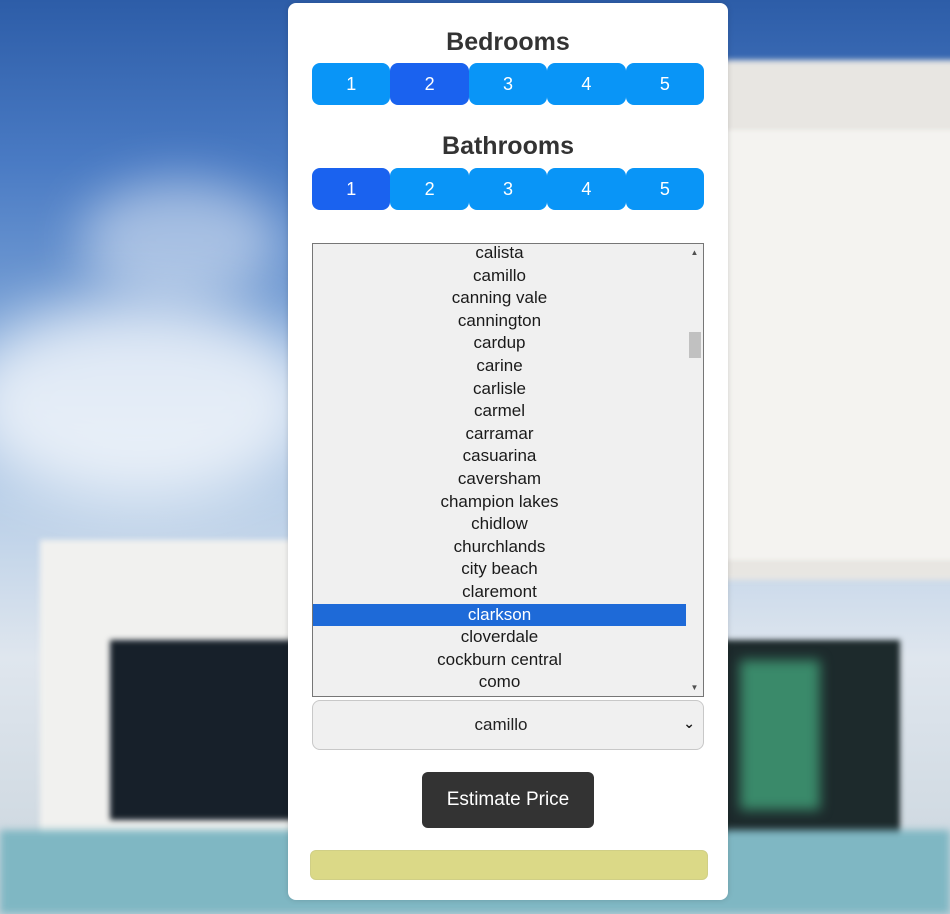 Image resolution: width=950 pixels, height=914 pixels. Describe the element at coordinates (694, 687) in the screenshot. I see `scroll-down-arrow-icon: ▼` at that location.